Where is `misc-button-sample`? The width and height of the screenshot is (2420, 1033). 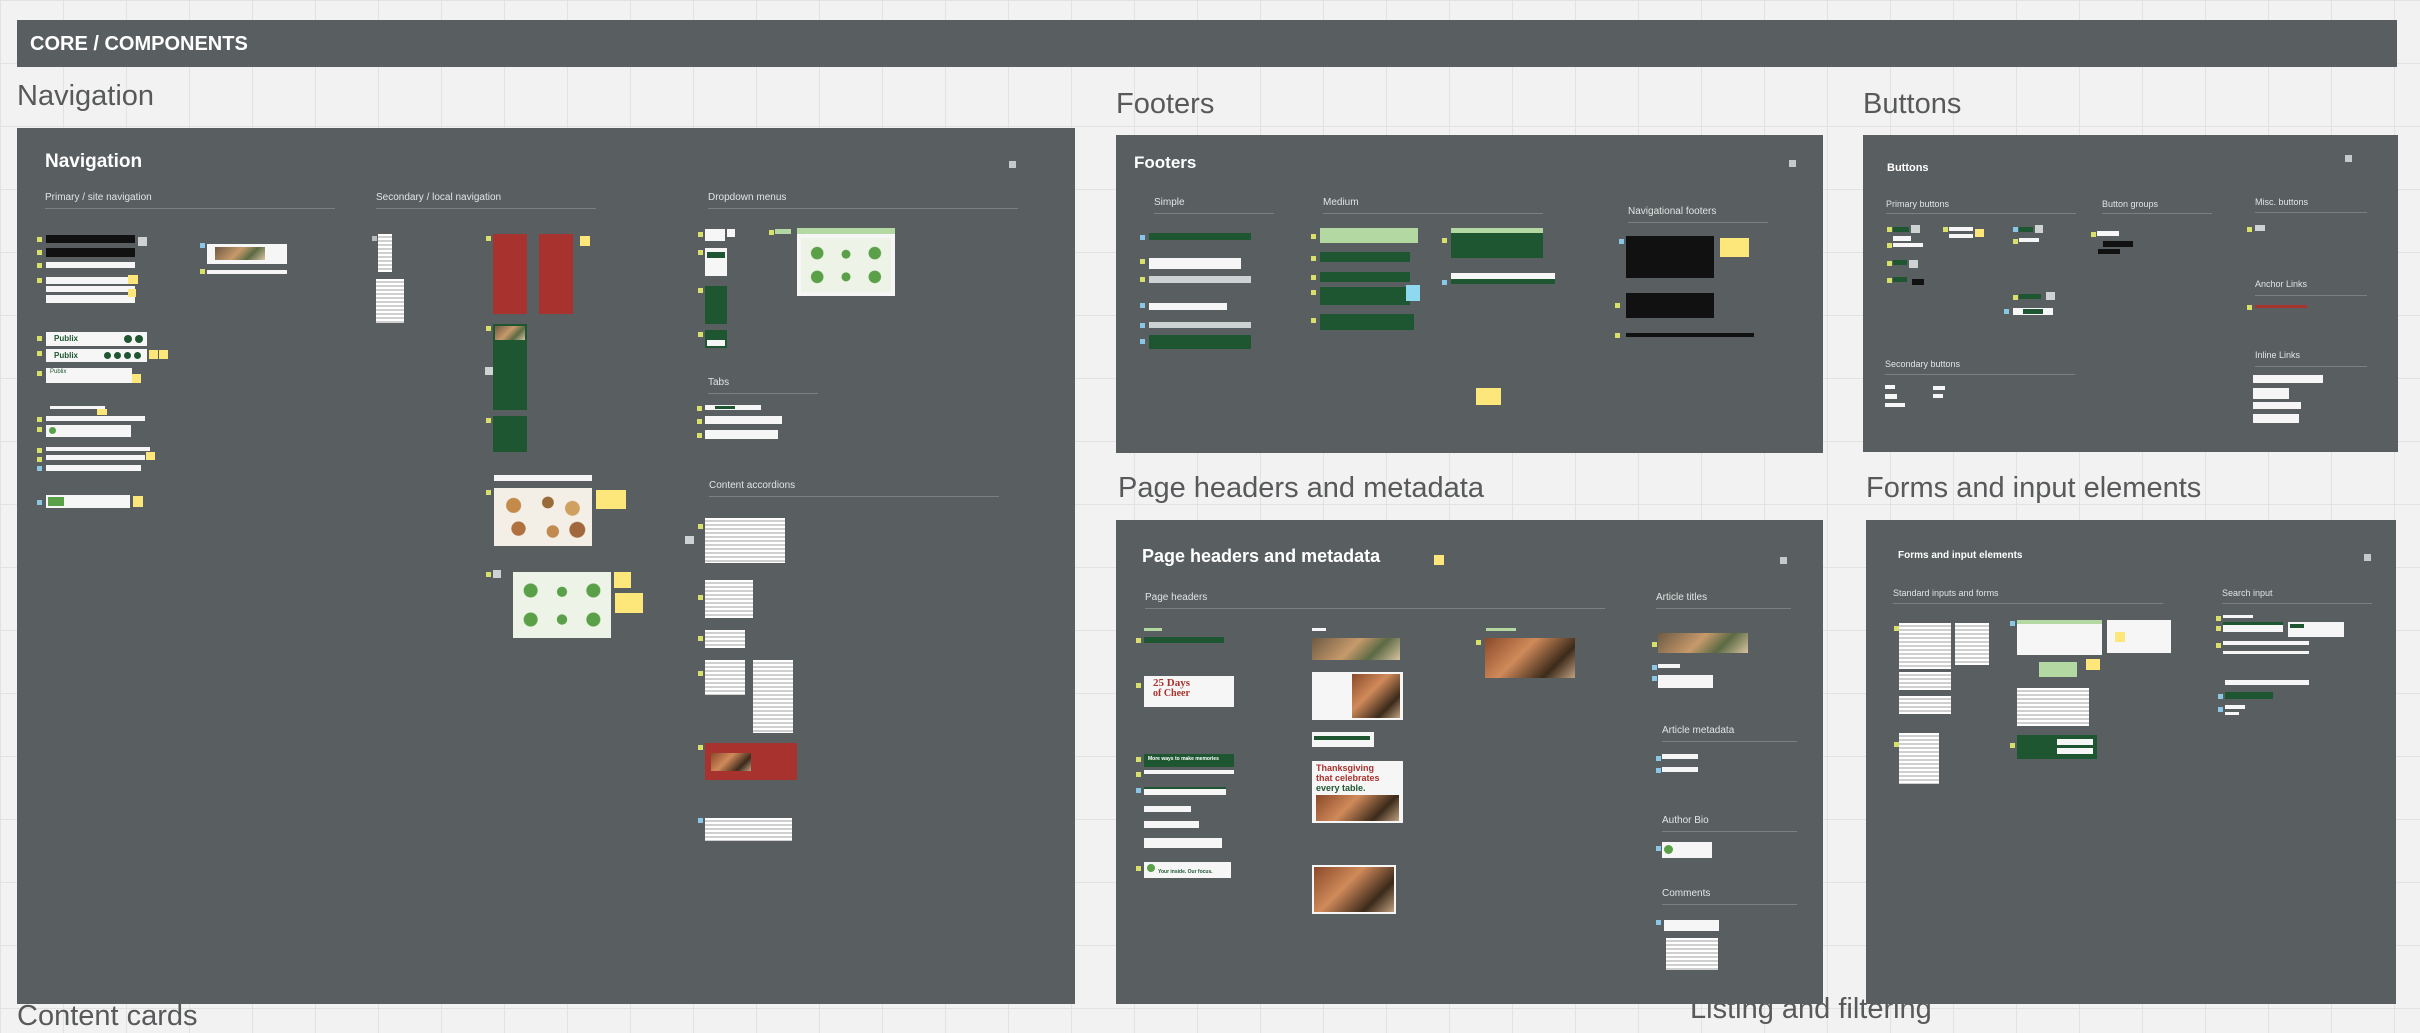 misc-button-sample is located at coordinates (2260, 228).